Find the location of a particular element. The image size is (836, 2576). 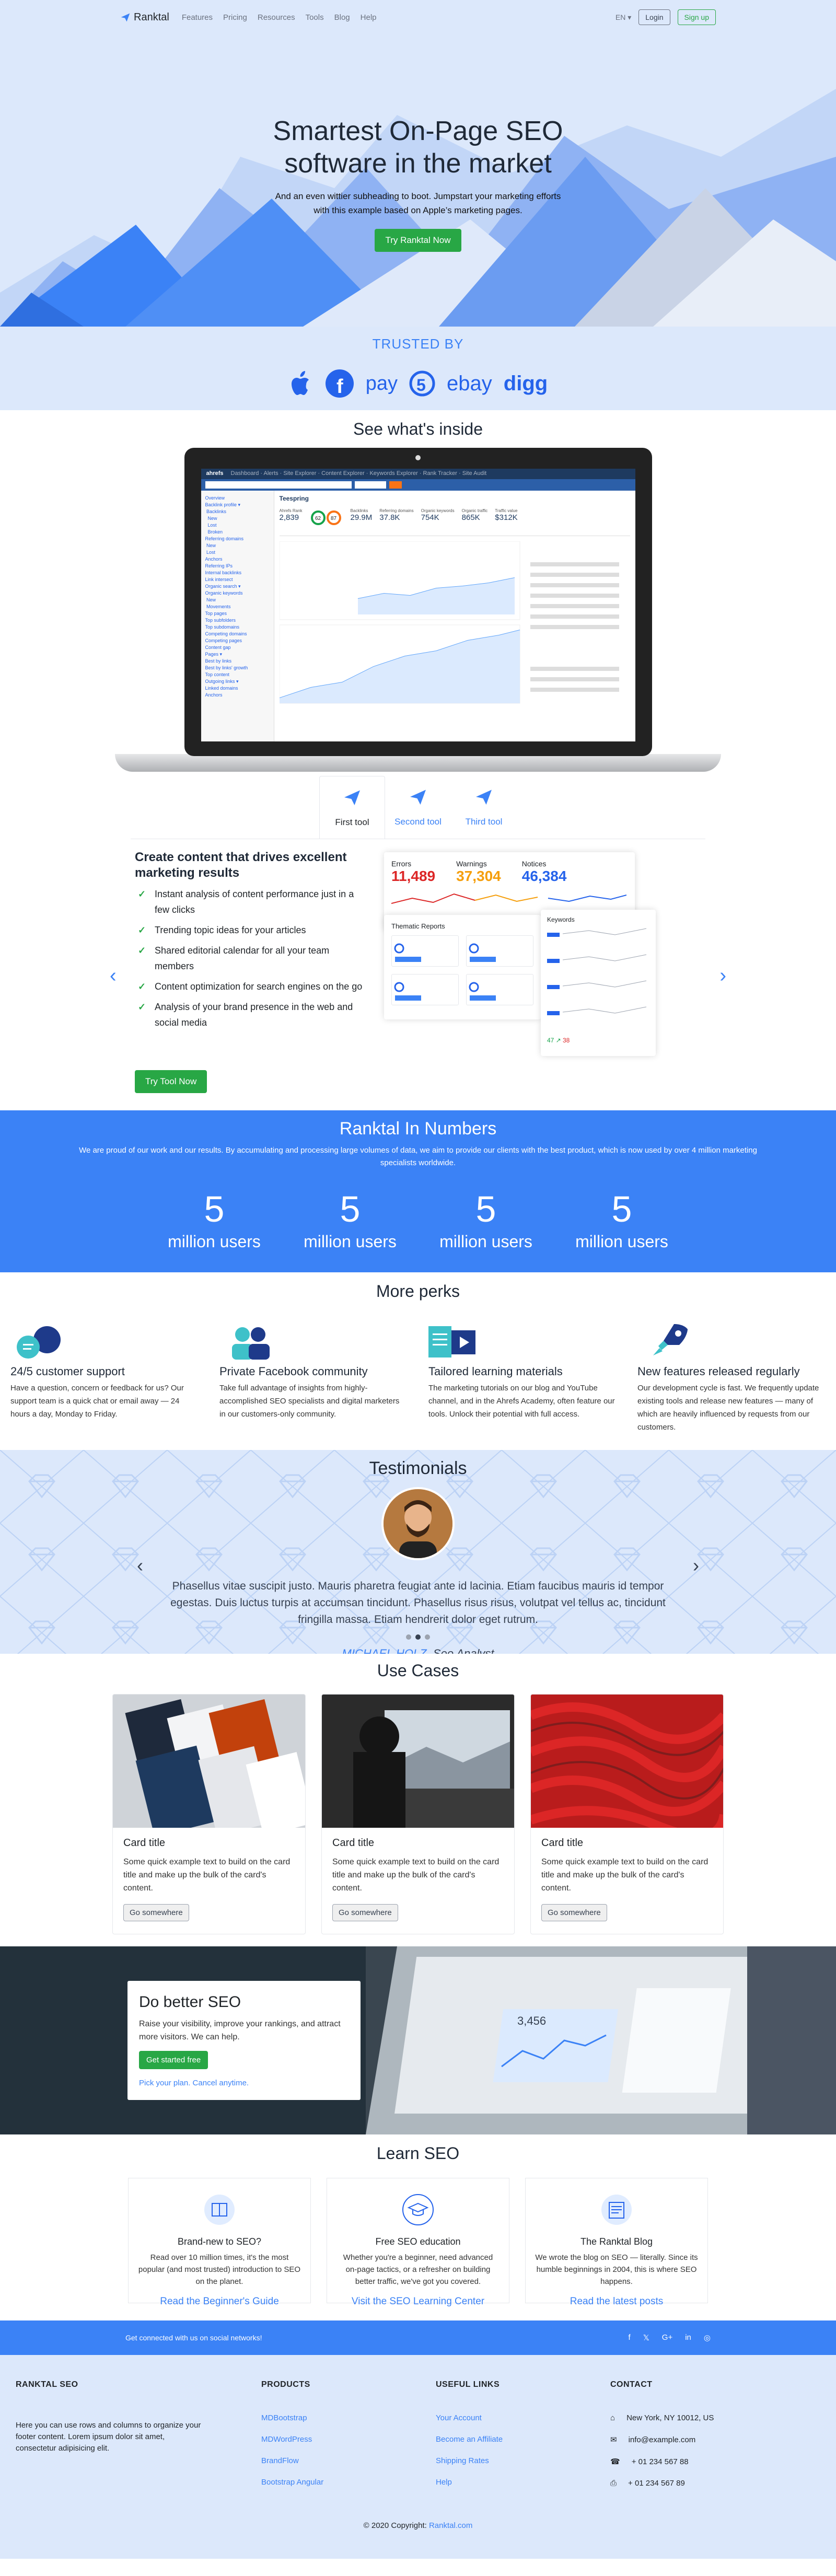

google-plus-icon: G+ is located at coordinates (667, 2337).